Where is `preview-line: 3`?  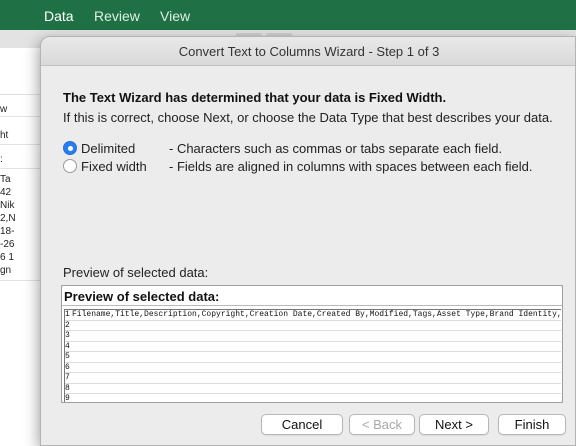
preview-line: 3 is located at coordinates (313, 336).